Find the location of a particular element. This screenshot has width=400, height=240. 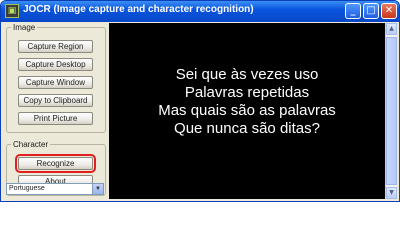

scrollbar-thumb is located at coordinates (391, 111).